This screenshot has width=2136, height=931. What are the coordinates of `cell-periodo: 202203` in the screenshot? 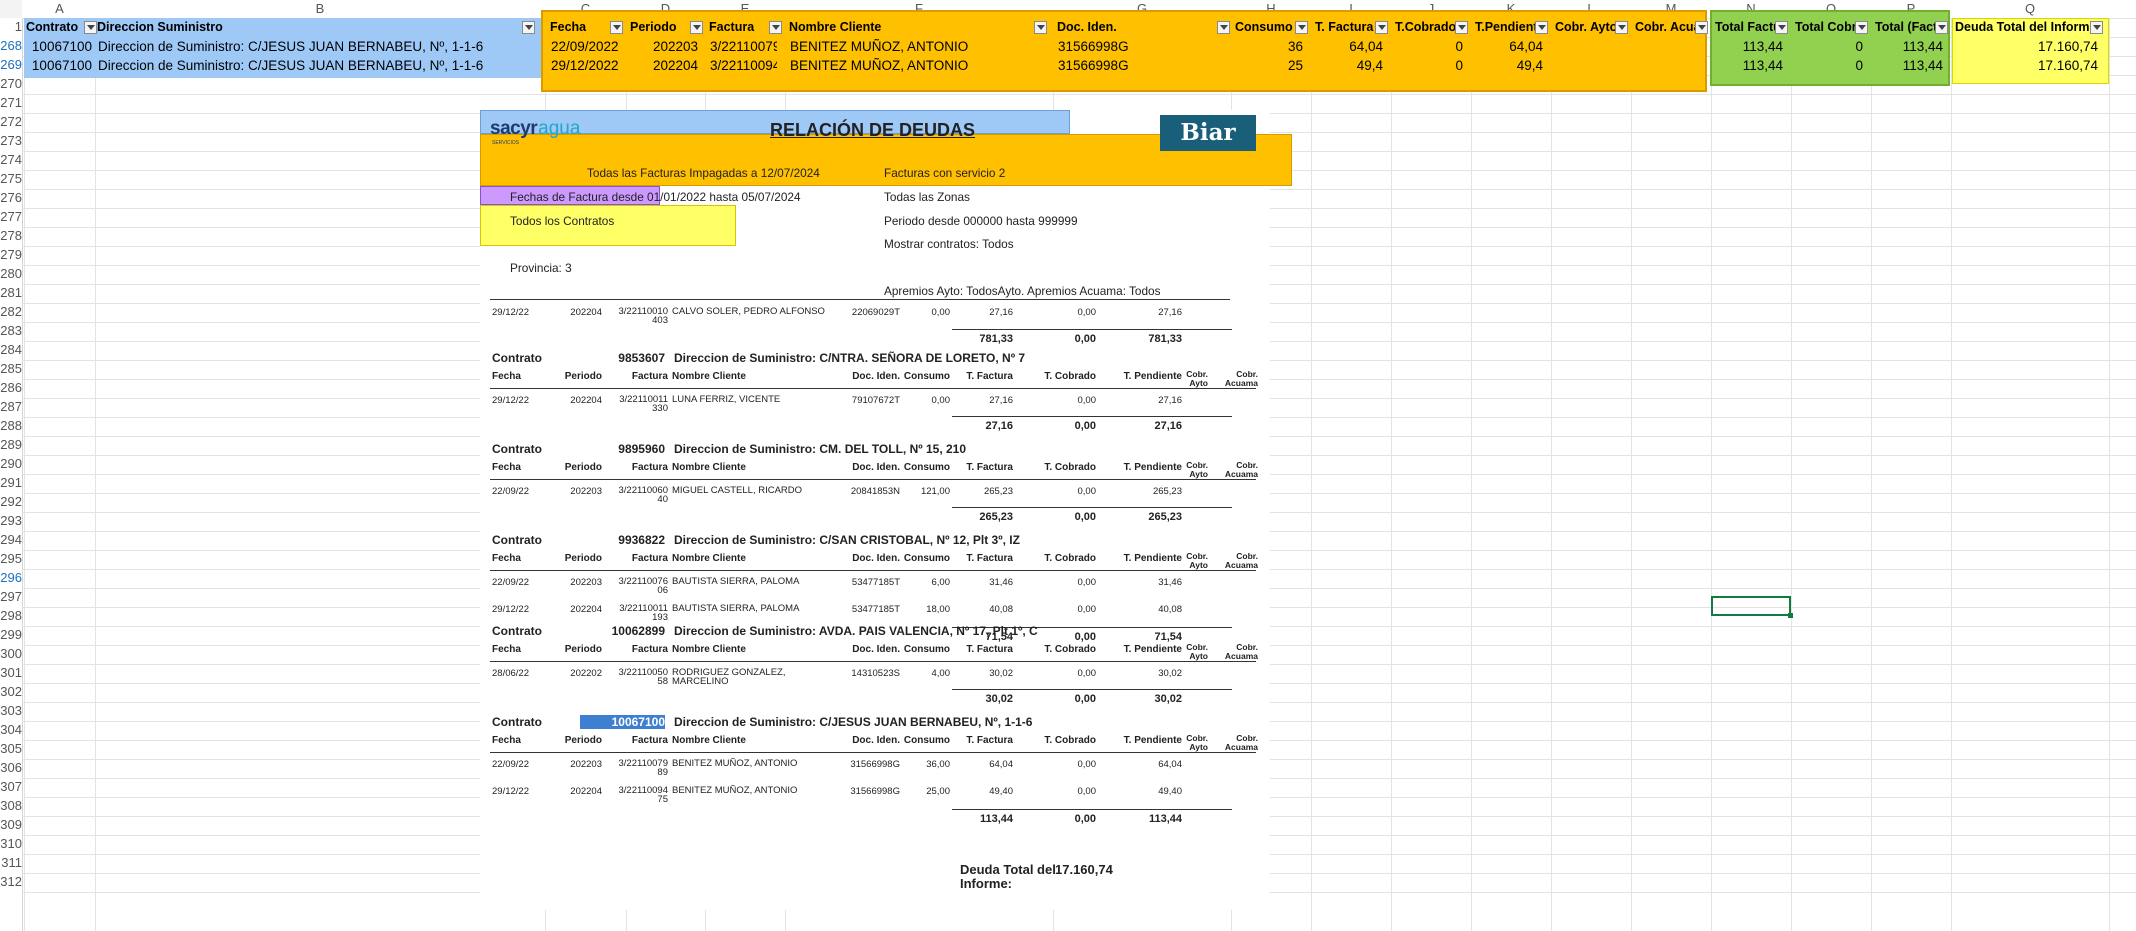 It's located at (664, 46).